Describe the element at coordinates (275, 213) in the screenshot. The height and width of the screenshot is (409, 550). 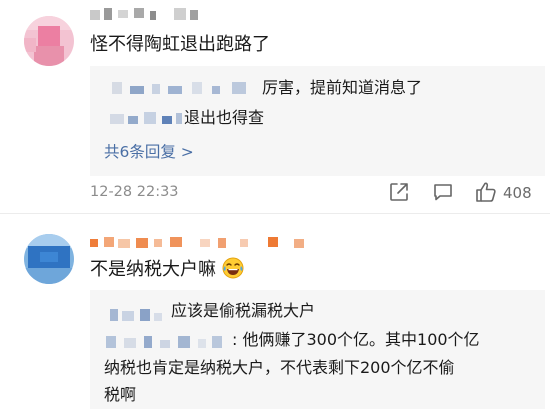
I see `divider` at that location.